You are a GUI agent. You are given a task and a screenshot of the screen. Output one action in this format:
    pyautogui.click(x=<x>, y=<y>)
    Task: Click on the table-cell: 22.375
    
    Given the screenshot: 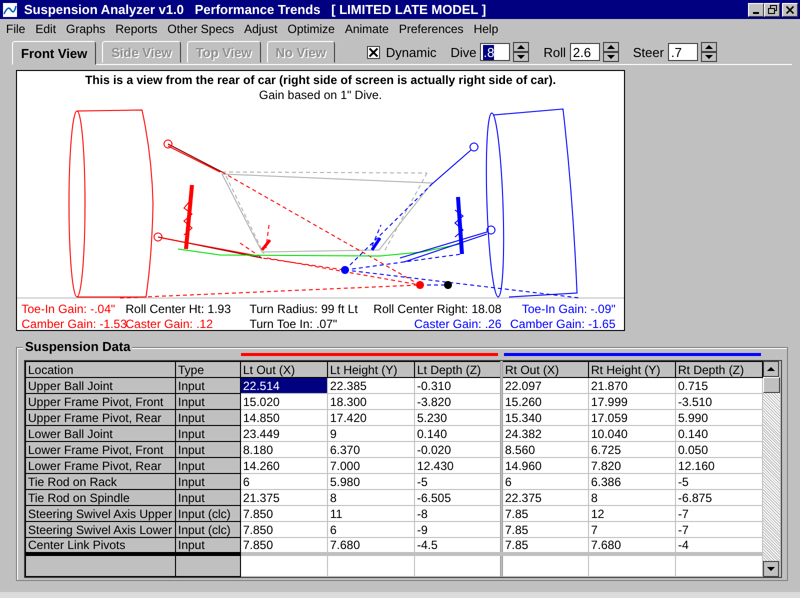 What is the action you would take?
    pyautogui.click(x=545, y=498)
    